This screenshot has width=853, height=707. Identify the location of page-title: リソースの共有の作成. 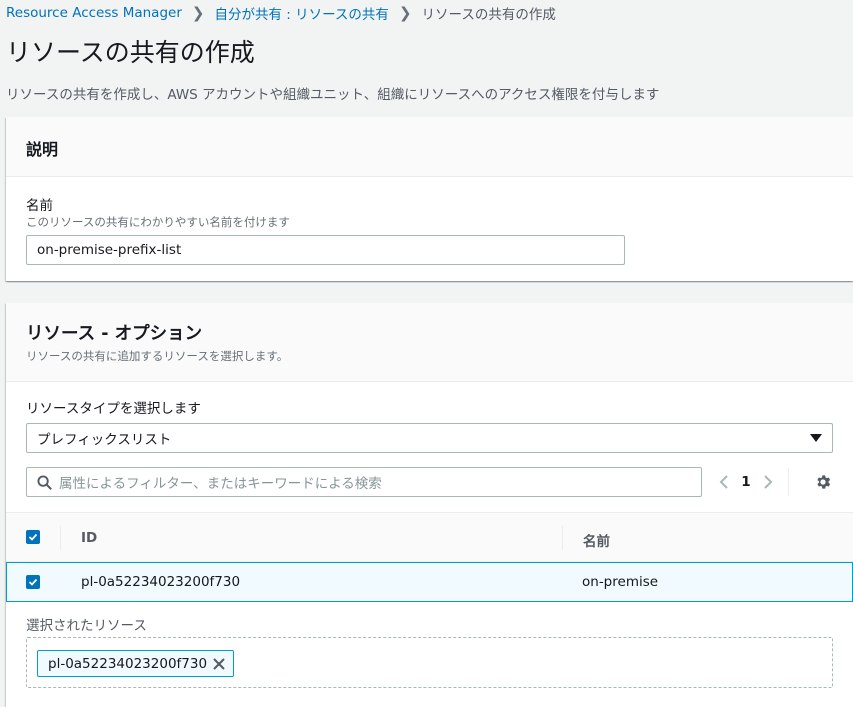
(130, 52).